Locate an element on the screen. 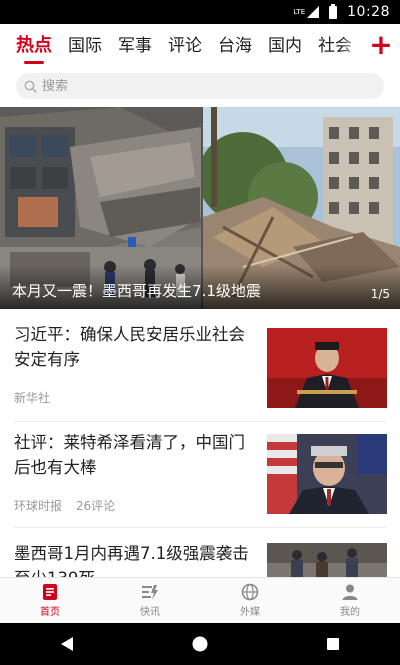 Image resolution: width=400 pixels, height=665 pixels. add-channel-button: + is located at coordinates (381, 46).